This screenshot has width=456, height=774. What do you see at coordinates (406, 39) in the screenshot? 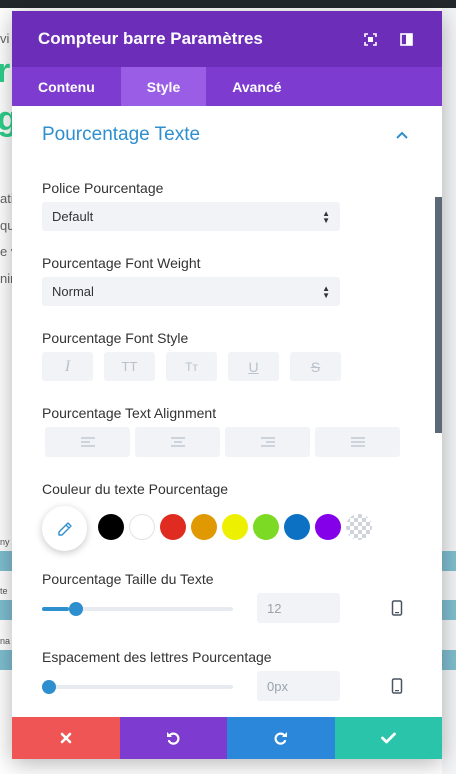
I see `sidebar-toggle-icon` at bounding box center [406, 39].